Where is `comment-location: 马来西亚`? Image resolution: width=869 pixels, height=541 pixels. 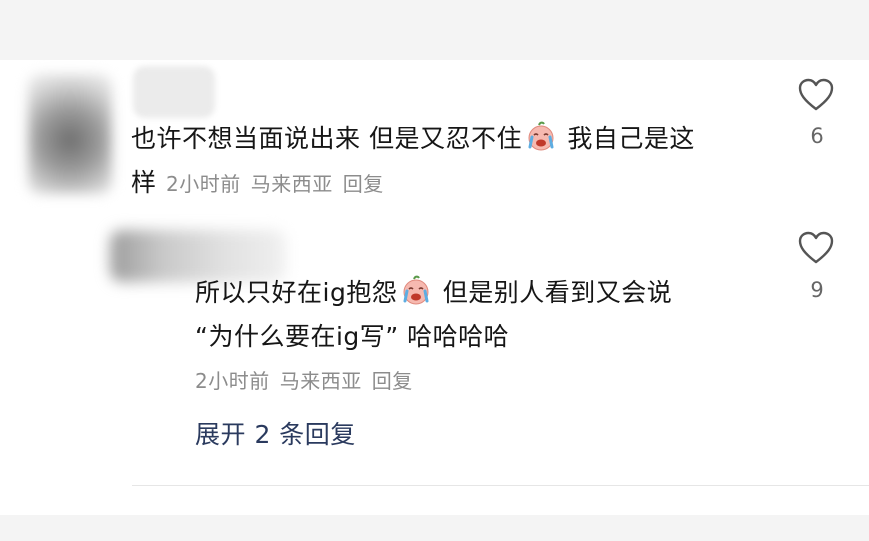 comment-location: 马来西亚 is located at coordinates (291, 184).